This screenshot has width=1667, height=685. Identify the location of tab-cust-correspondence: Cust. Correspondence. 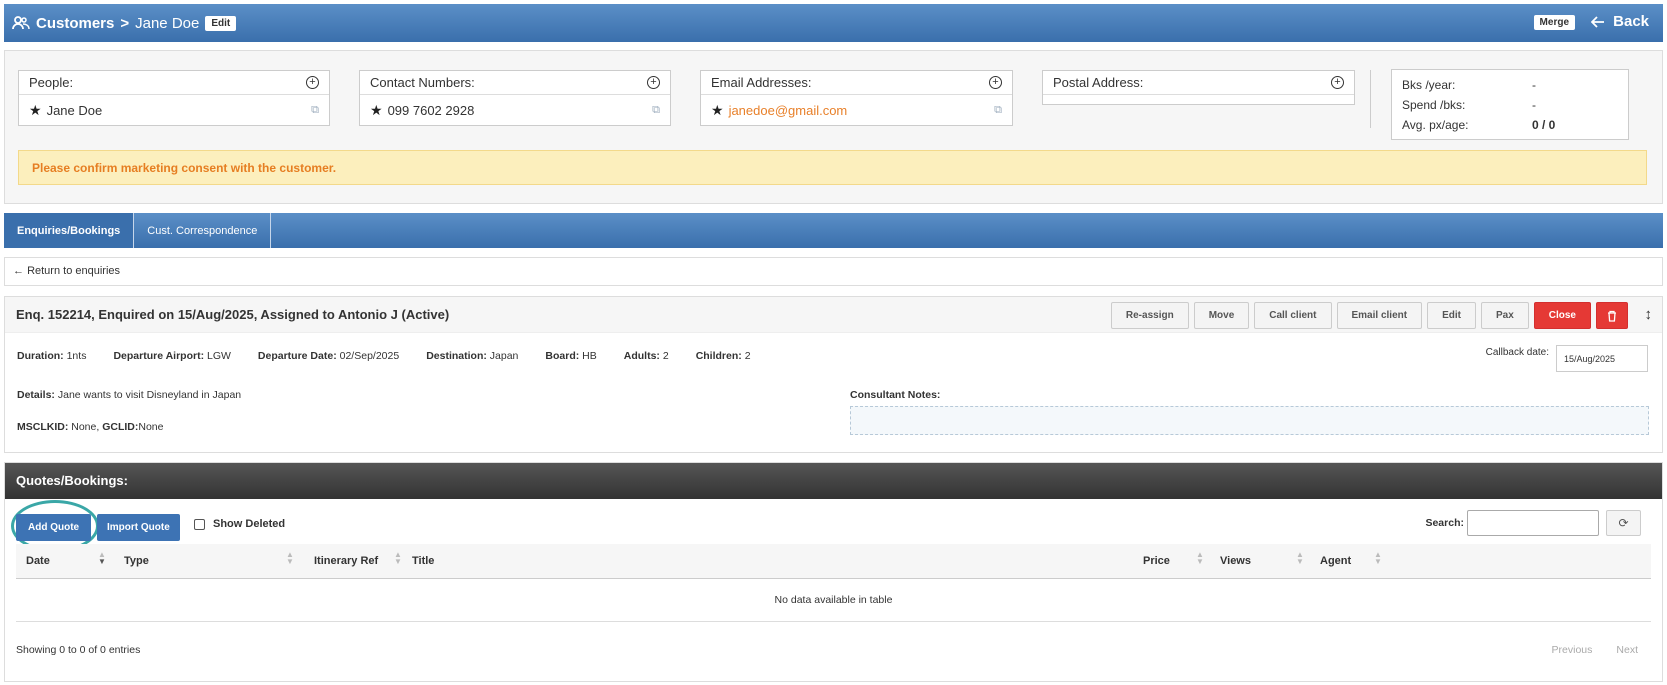
(203, 230).